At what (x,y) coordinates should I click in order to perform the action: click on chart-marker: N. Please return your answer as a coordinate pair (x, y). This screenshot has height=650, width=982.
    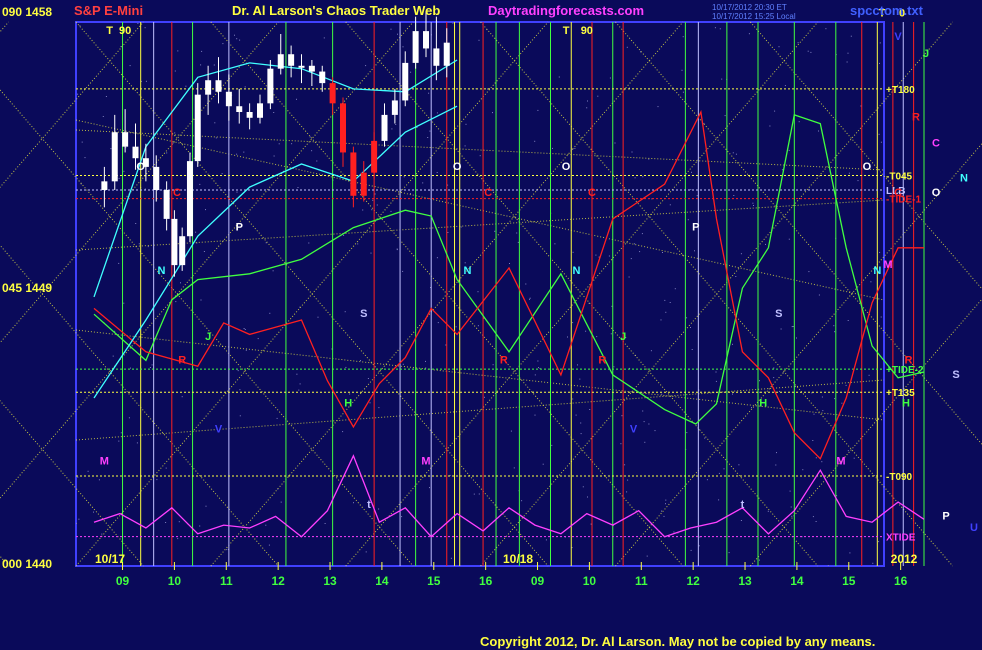
    Looking at the image, I should click on (161, 271).